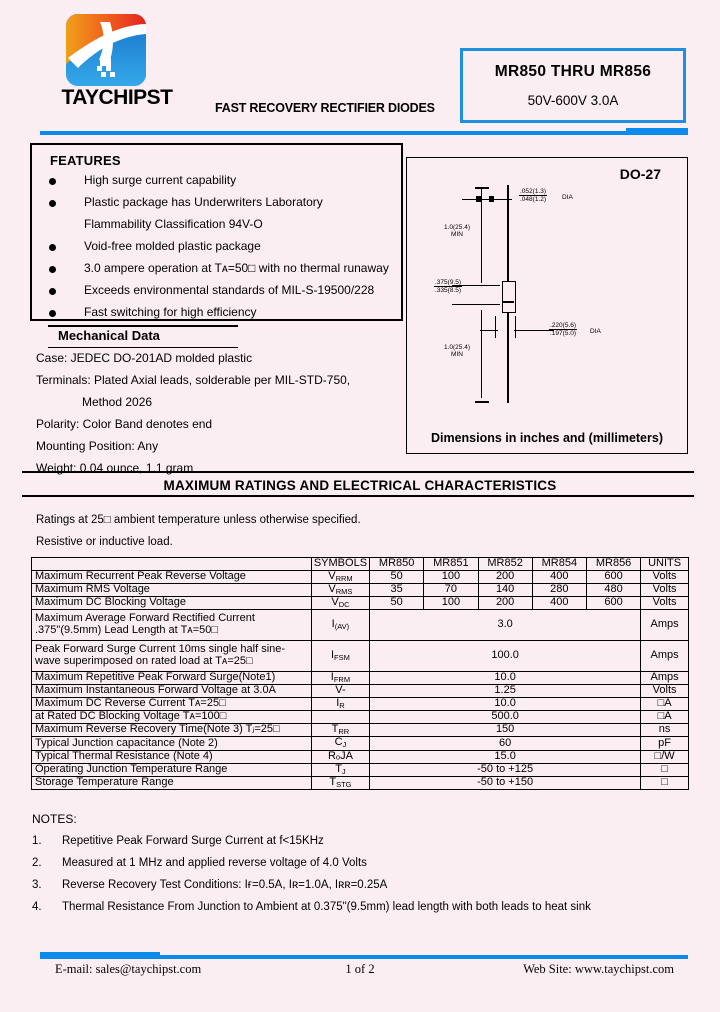 This screenshot has width=720, height=1012. Describe the element at coordinates (664, 576) in the screenshot. I see `unit: Volts` at that location.